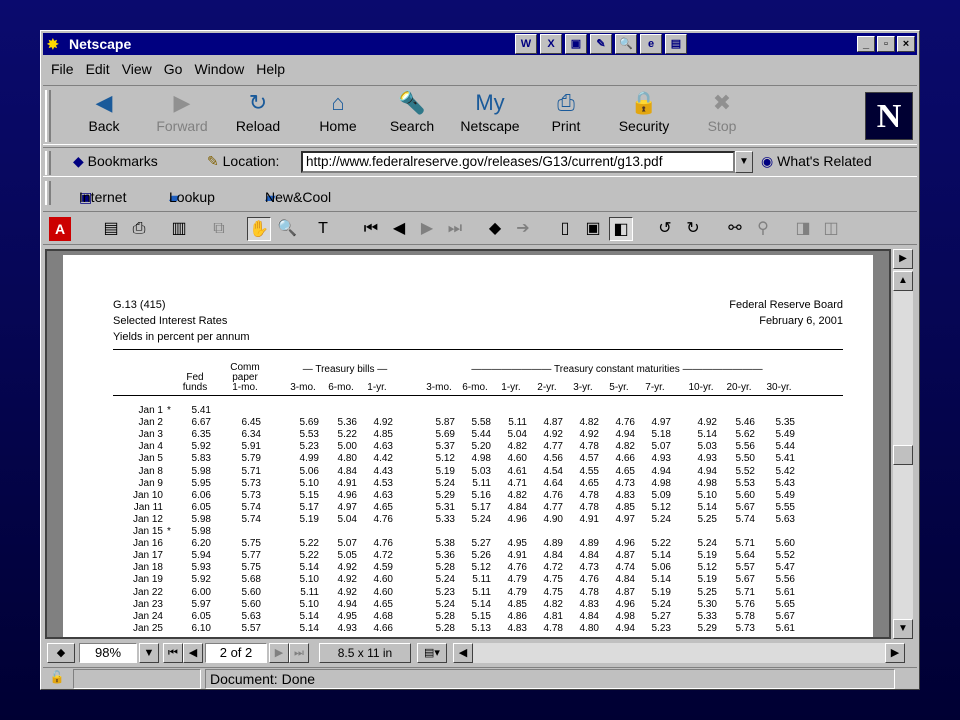 This screenshot has height=720, width=960. Describe the element at coordinates (338, 116) in the screenshot. I see `home-button: ⌂ Home` at that location.